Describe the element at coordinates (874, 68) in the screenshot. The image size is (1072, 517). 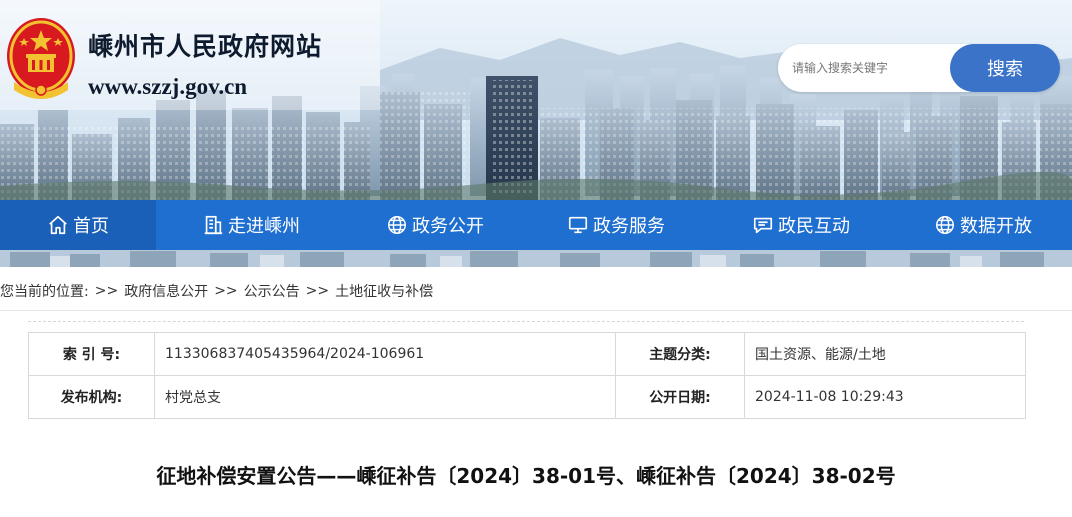
I see `search-input` at that location.